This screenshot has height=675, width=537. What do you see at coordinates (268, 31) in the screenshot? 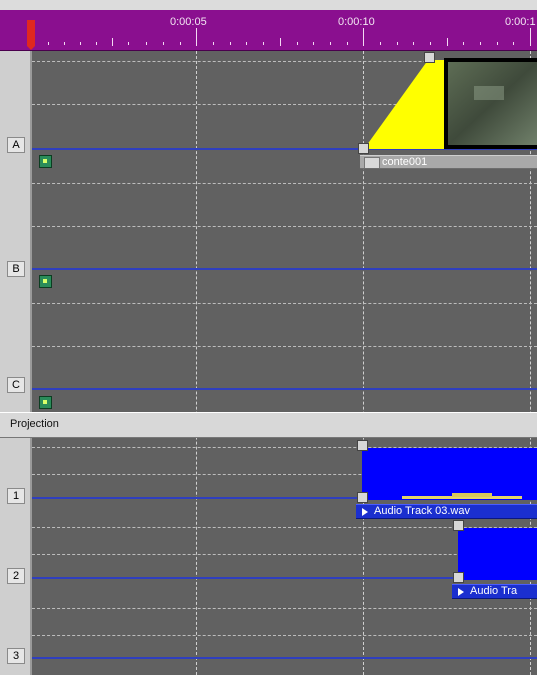
I see `time-ruler: 0:00:05 0:00:10 0:00:1` at bounding box center [268, 31].